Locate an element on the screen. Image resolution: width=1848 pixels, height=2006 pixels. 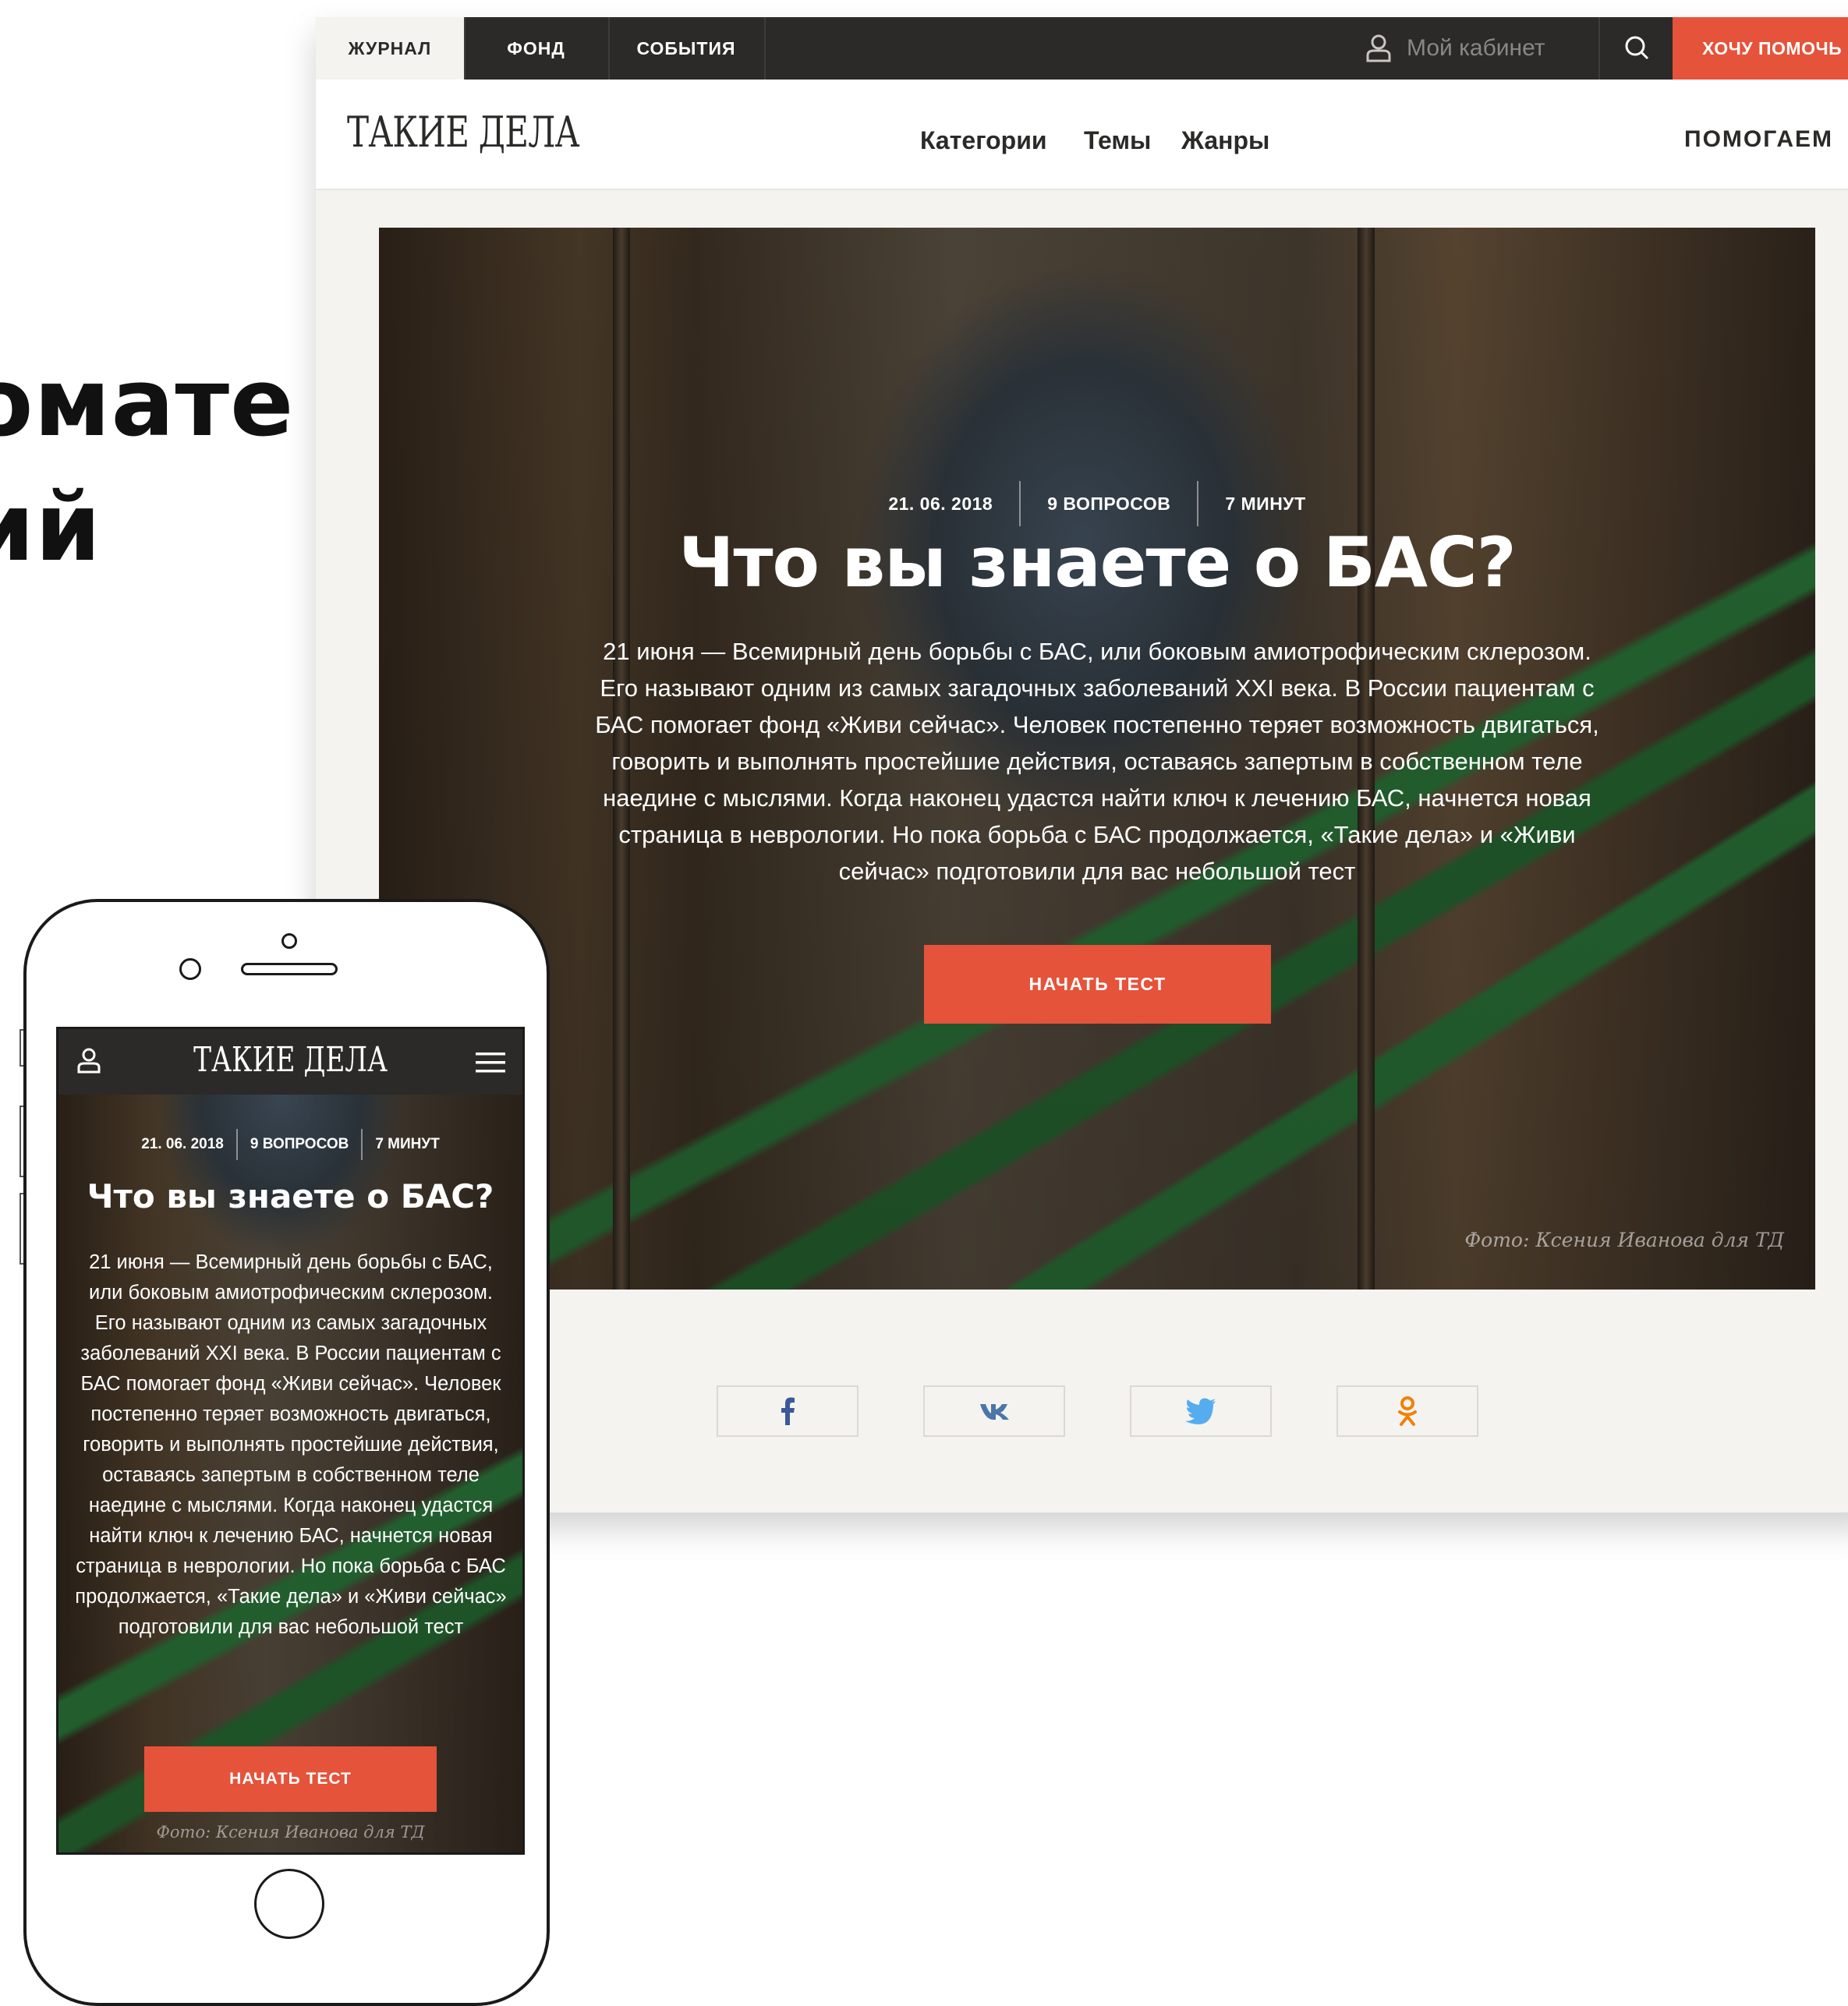
tab-fund: ФОНД is located at coordinates (537, 48).